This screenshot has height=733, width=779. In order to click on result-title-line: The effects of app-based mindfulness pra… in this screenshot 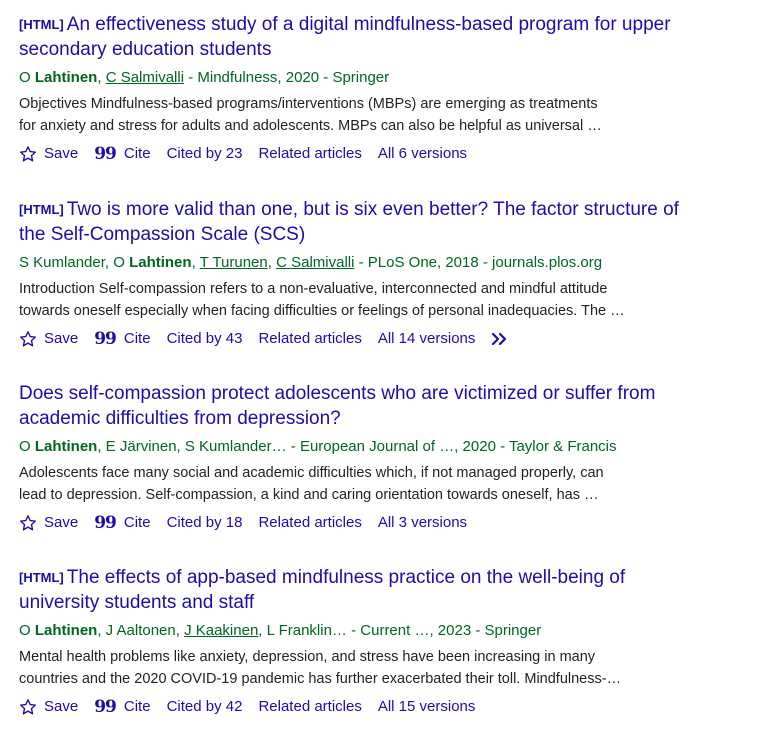, I will do `click(346, 577)`.